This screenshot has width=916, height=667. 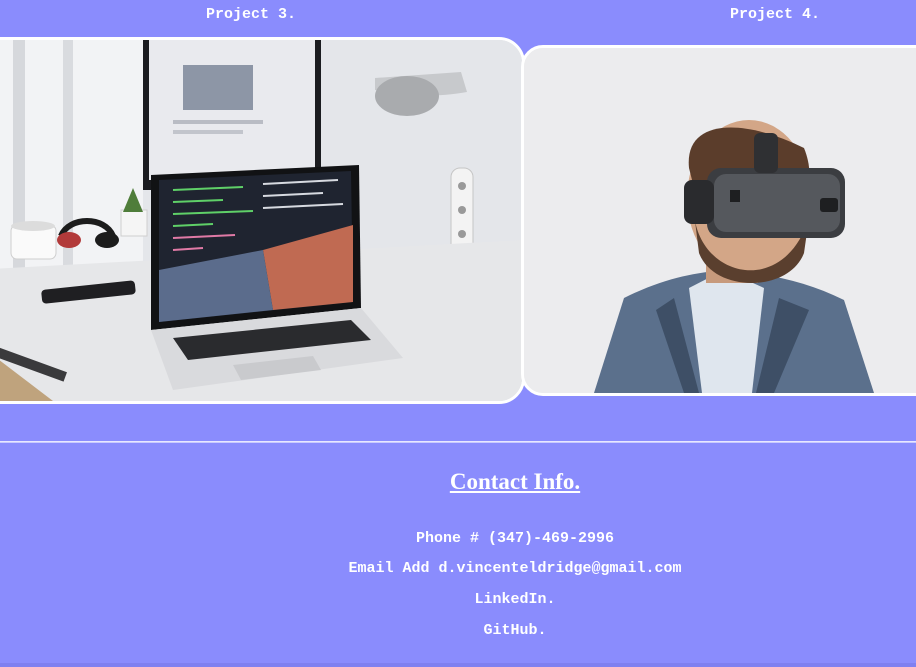 What do you see at coordinates (251, 14) in the screenshot?
I see `project-3-title: Project 3.` at bounding box center [251, 14].